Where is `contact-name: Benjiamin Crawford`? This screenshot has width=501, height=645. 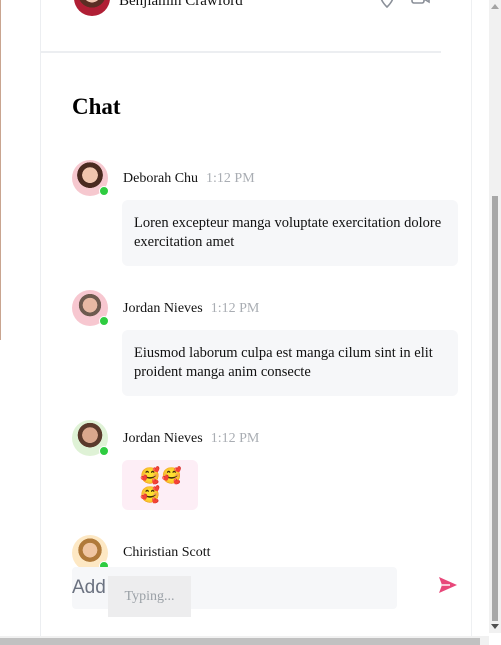
contact-name: Benjiamin Crawford is located at coordinates (181, 5).